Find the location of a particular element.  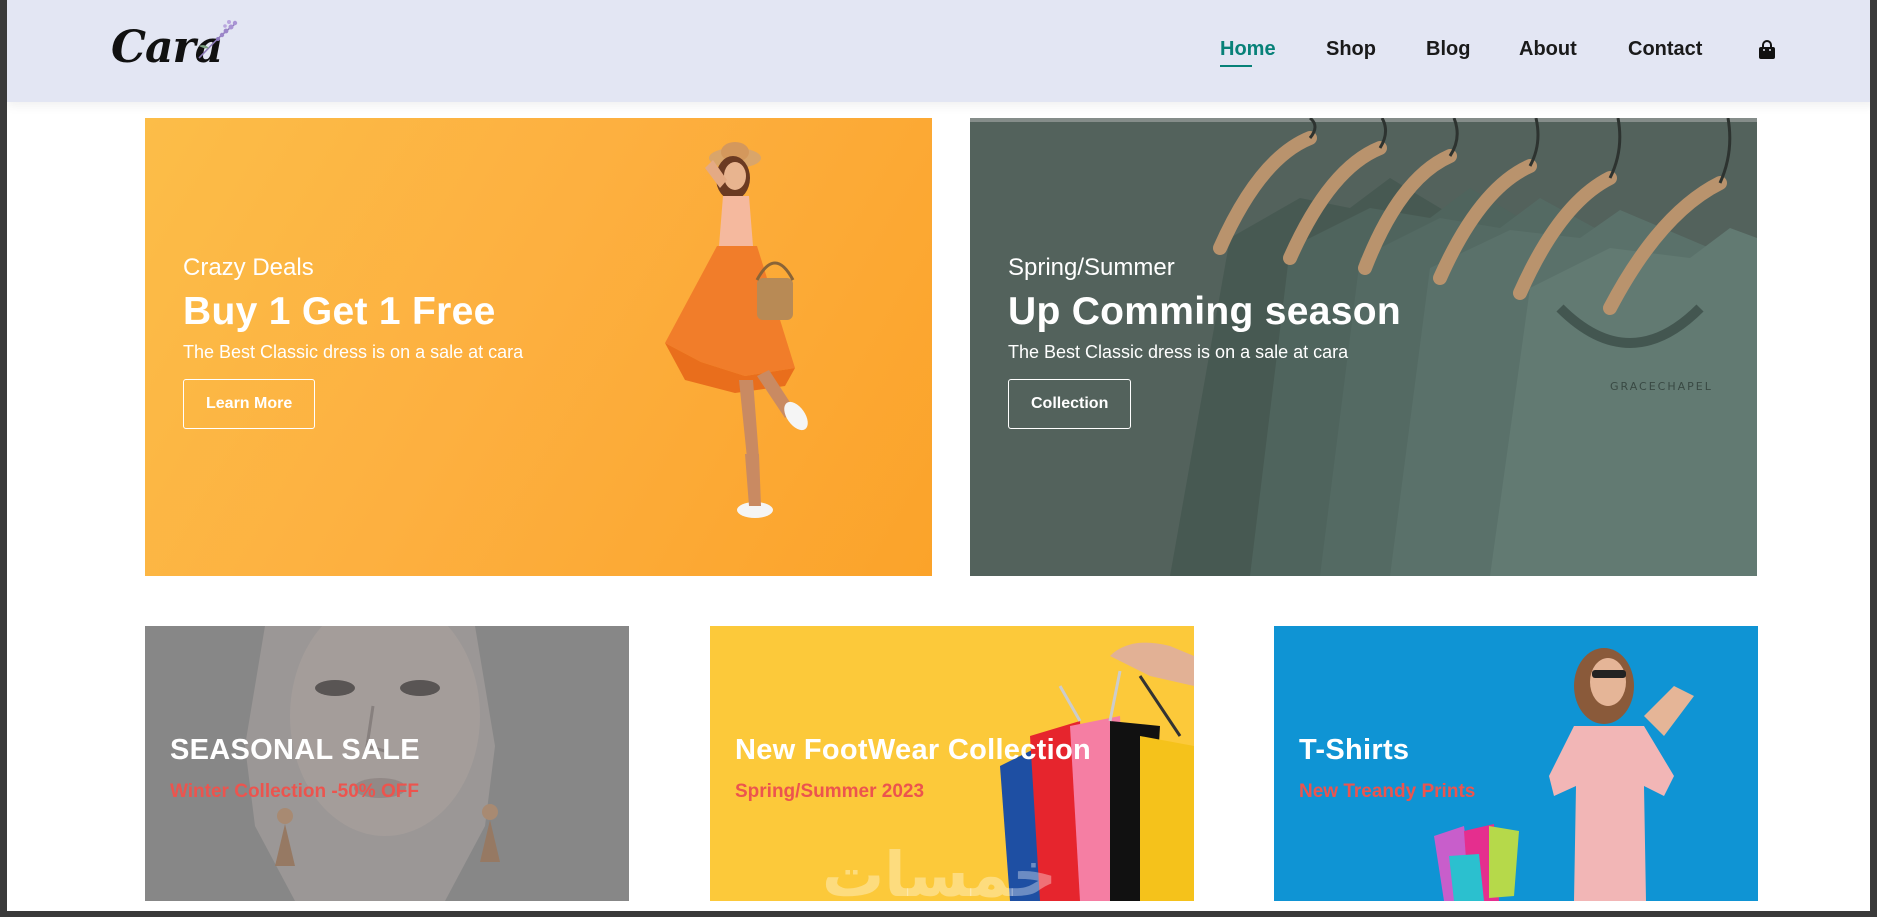

footwear-title: New FootWear Collection is located at coordinates (913, 750).